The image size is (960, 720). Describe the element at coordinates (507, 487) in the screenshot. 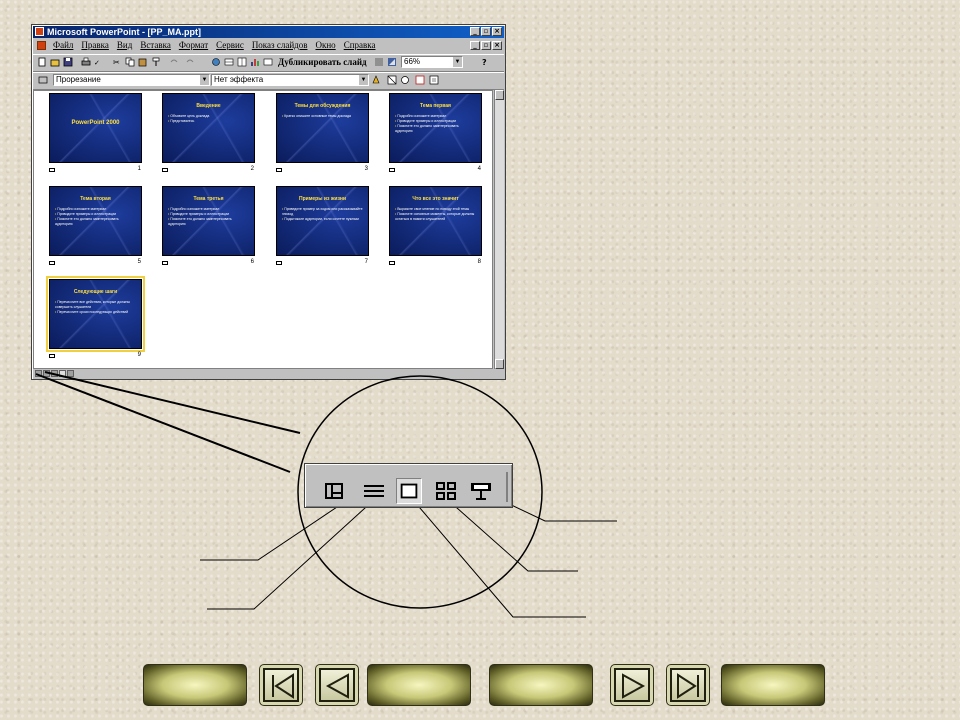

I see `toolbar-separator` at that location.